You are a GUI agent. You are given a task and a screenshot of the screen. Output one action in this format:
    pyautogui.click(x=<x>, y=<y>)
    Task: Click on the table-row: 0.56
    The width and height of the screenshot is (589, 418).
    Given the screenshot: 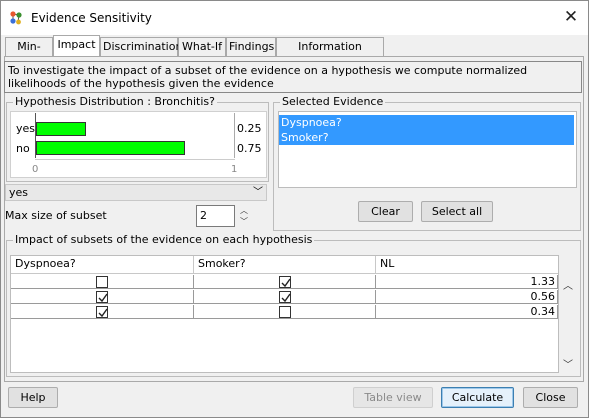 What is the action you would take?
    pyautogui.click(x=284, y=297)
    